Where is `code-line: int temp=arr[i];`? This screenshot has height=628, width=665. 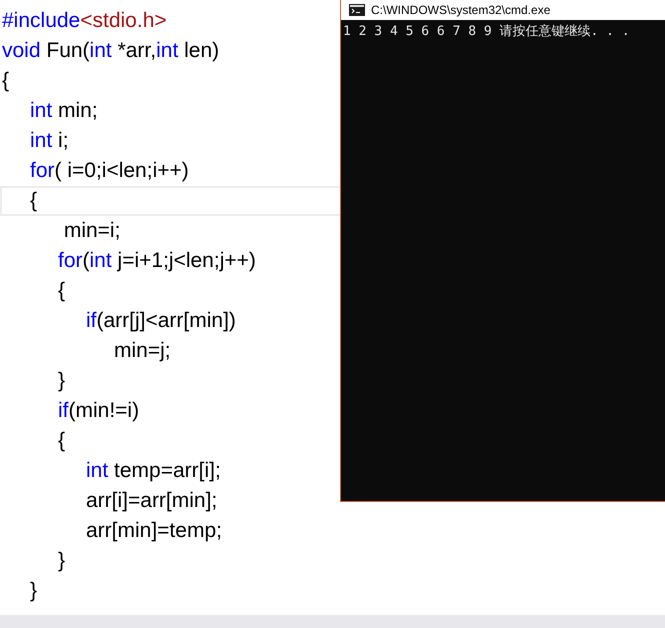
code-line: int temp=arr[i]; is located at coordinates (153, 471).